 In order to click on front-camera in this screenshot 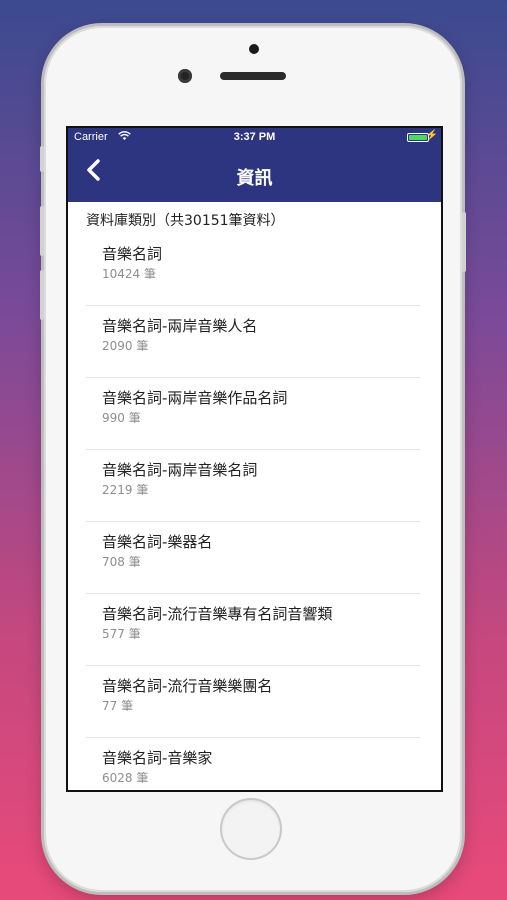, I will do `click(185, 76)`.